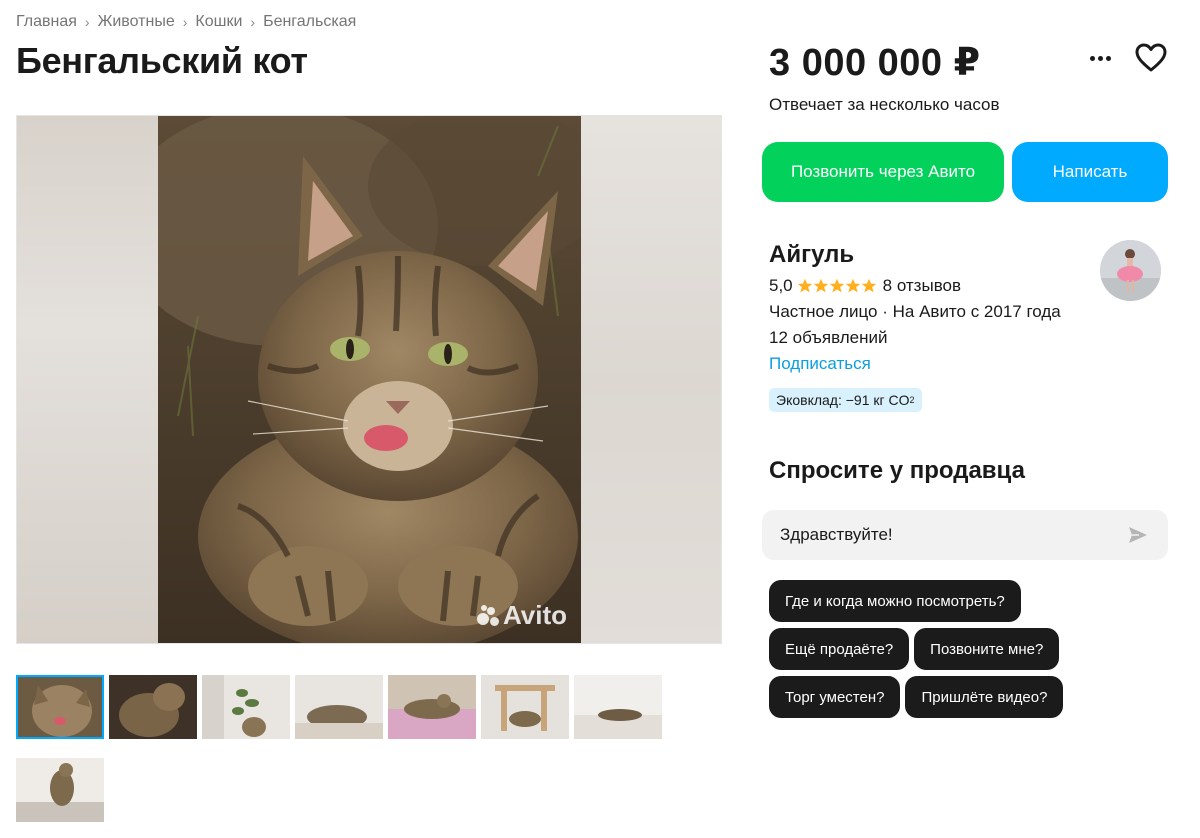 The height and width of the screenshot is (838, 1200). Describe the element at coordinates (1151, 58) in the screenshot. I see `heart-icon` at that location.